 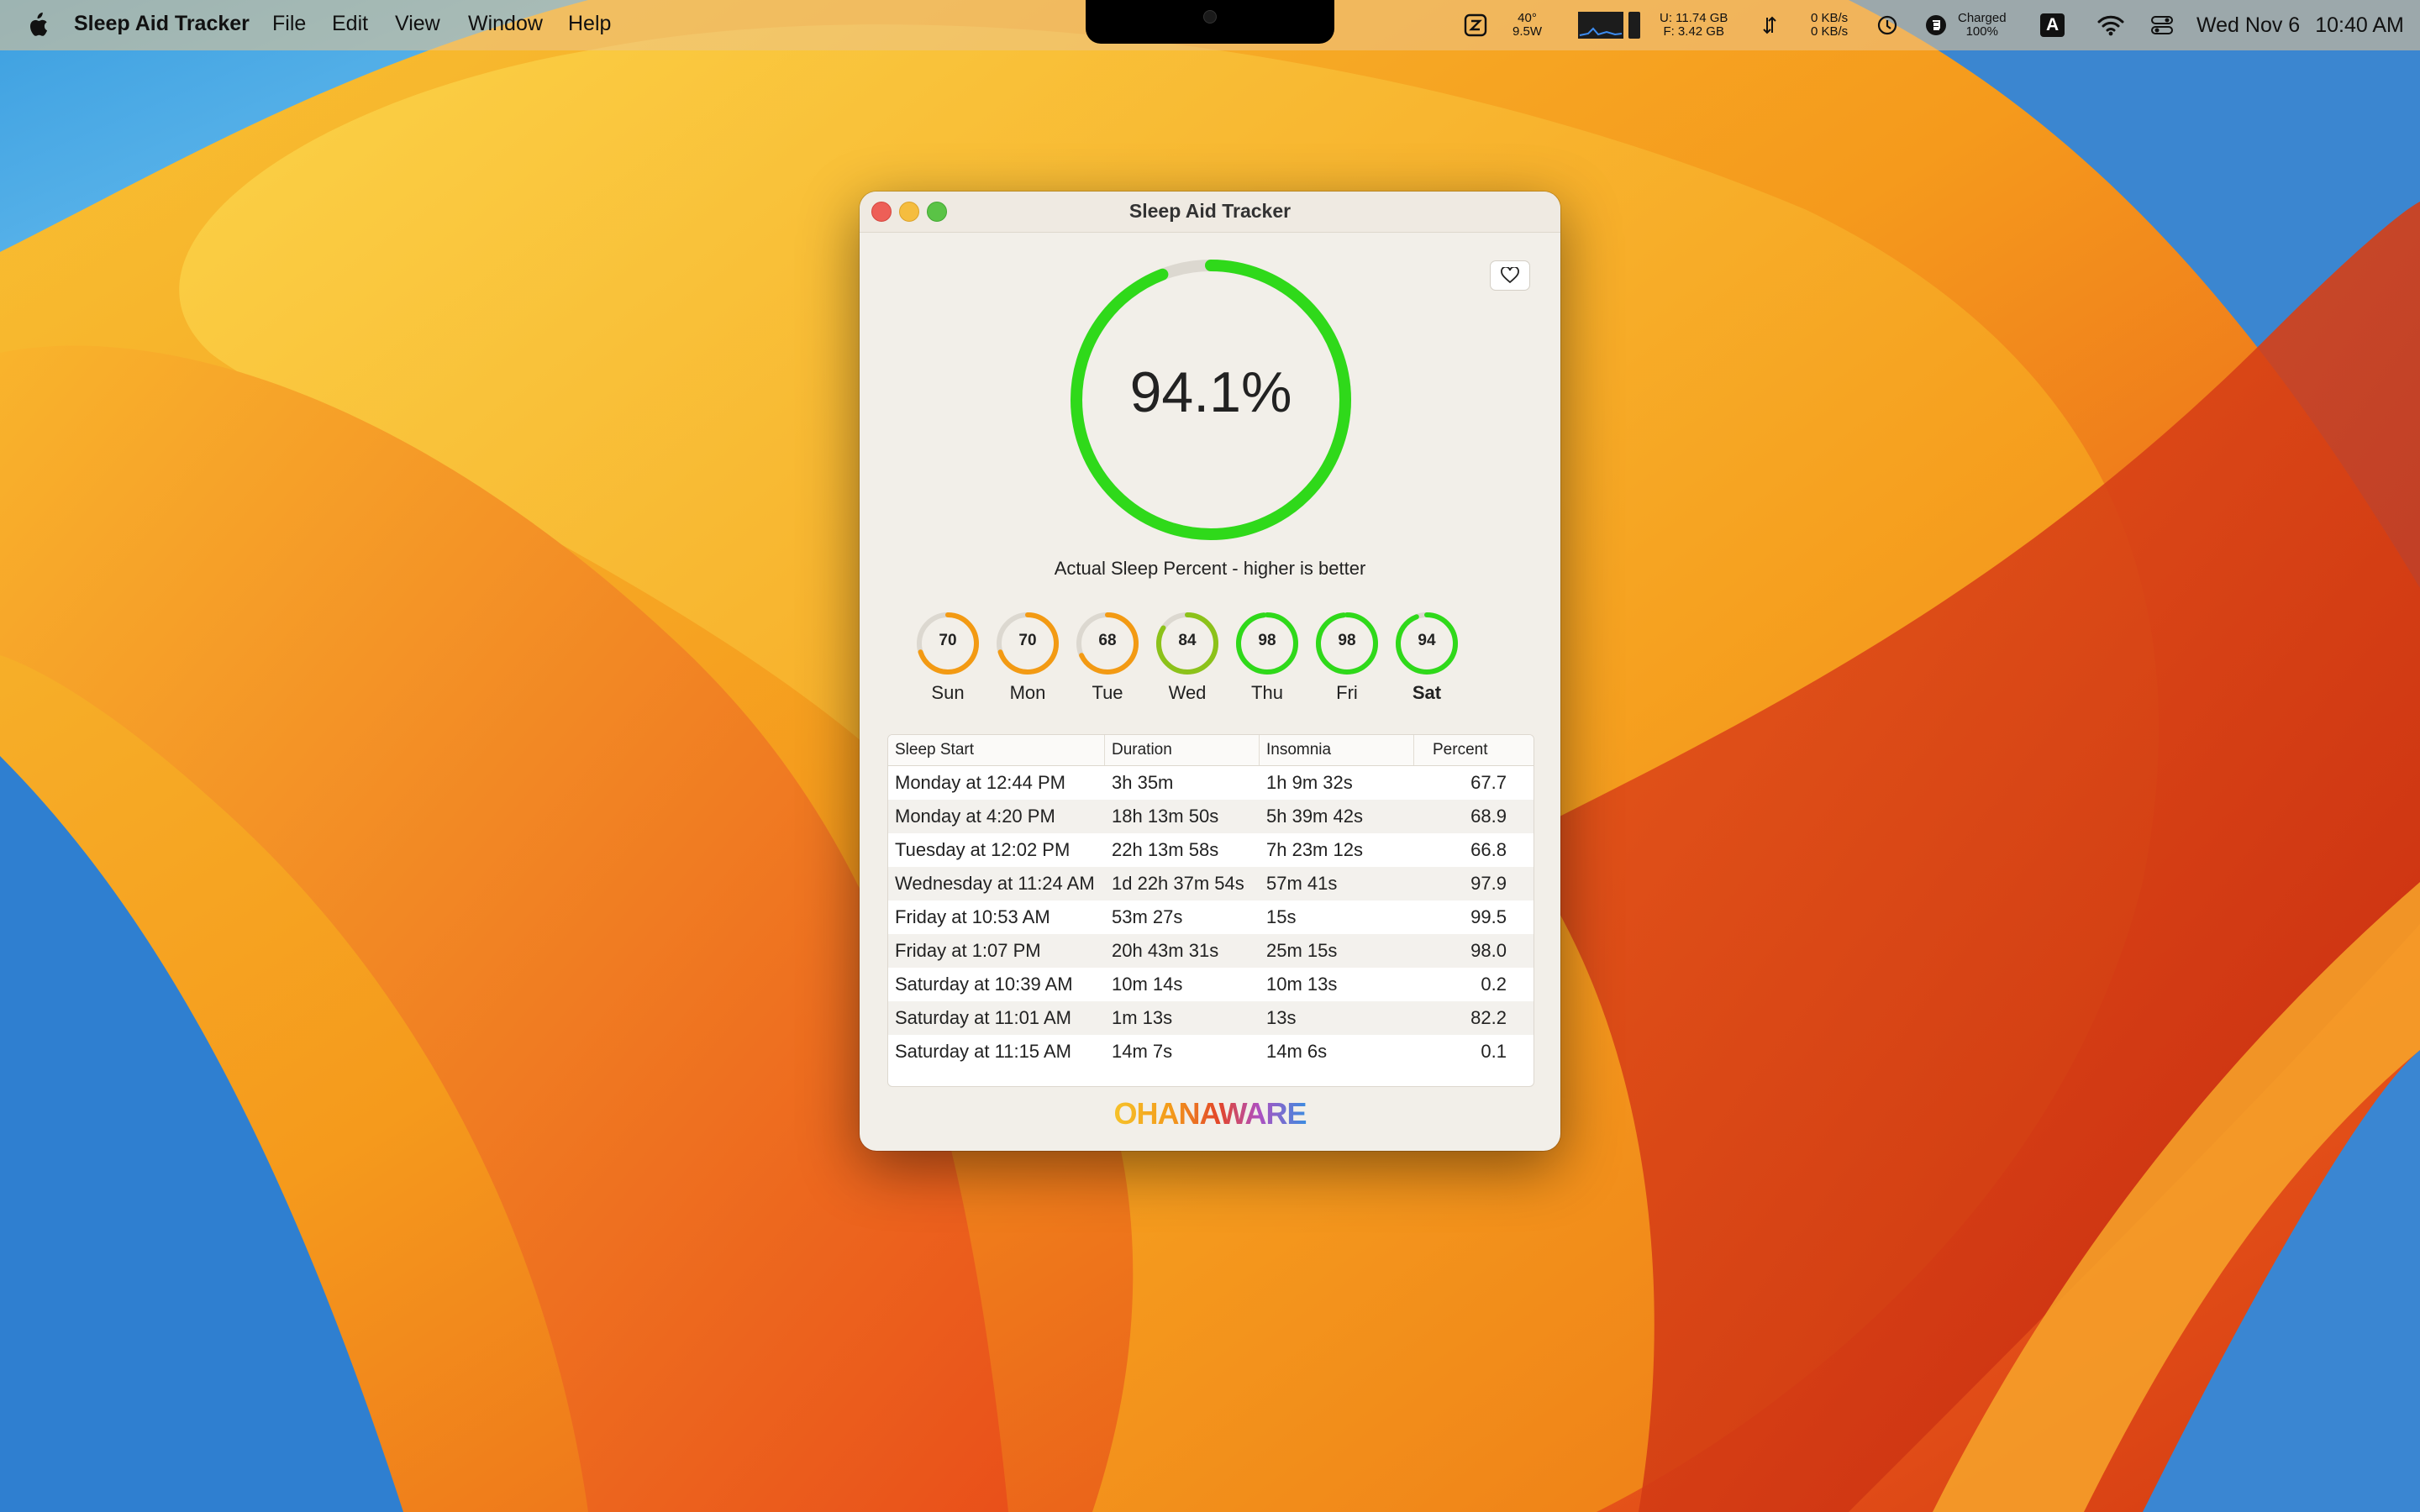 I want to click on control-center-icon, so click(x=2162, y=25).